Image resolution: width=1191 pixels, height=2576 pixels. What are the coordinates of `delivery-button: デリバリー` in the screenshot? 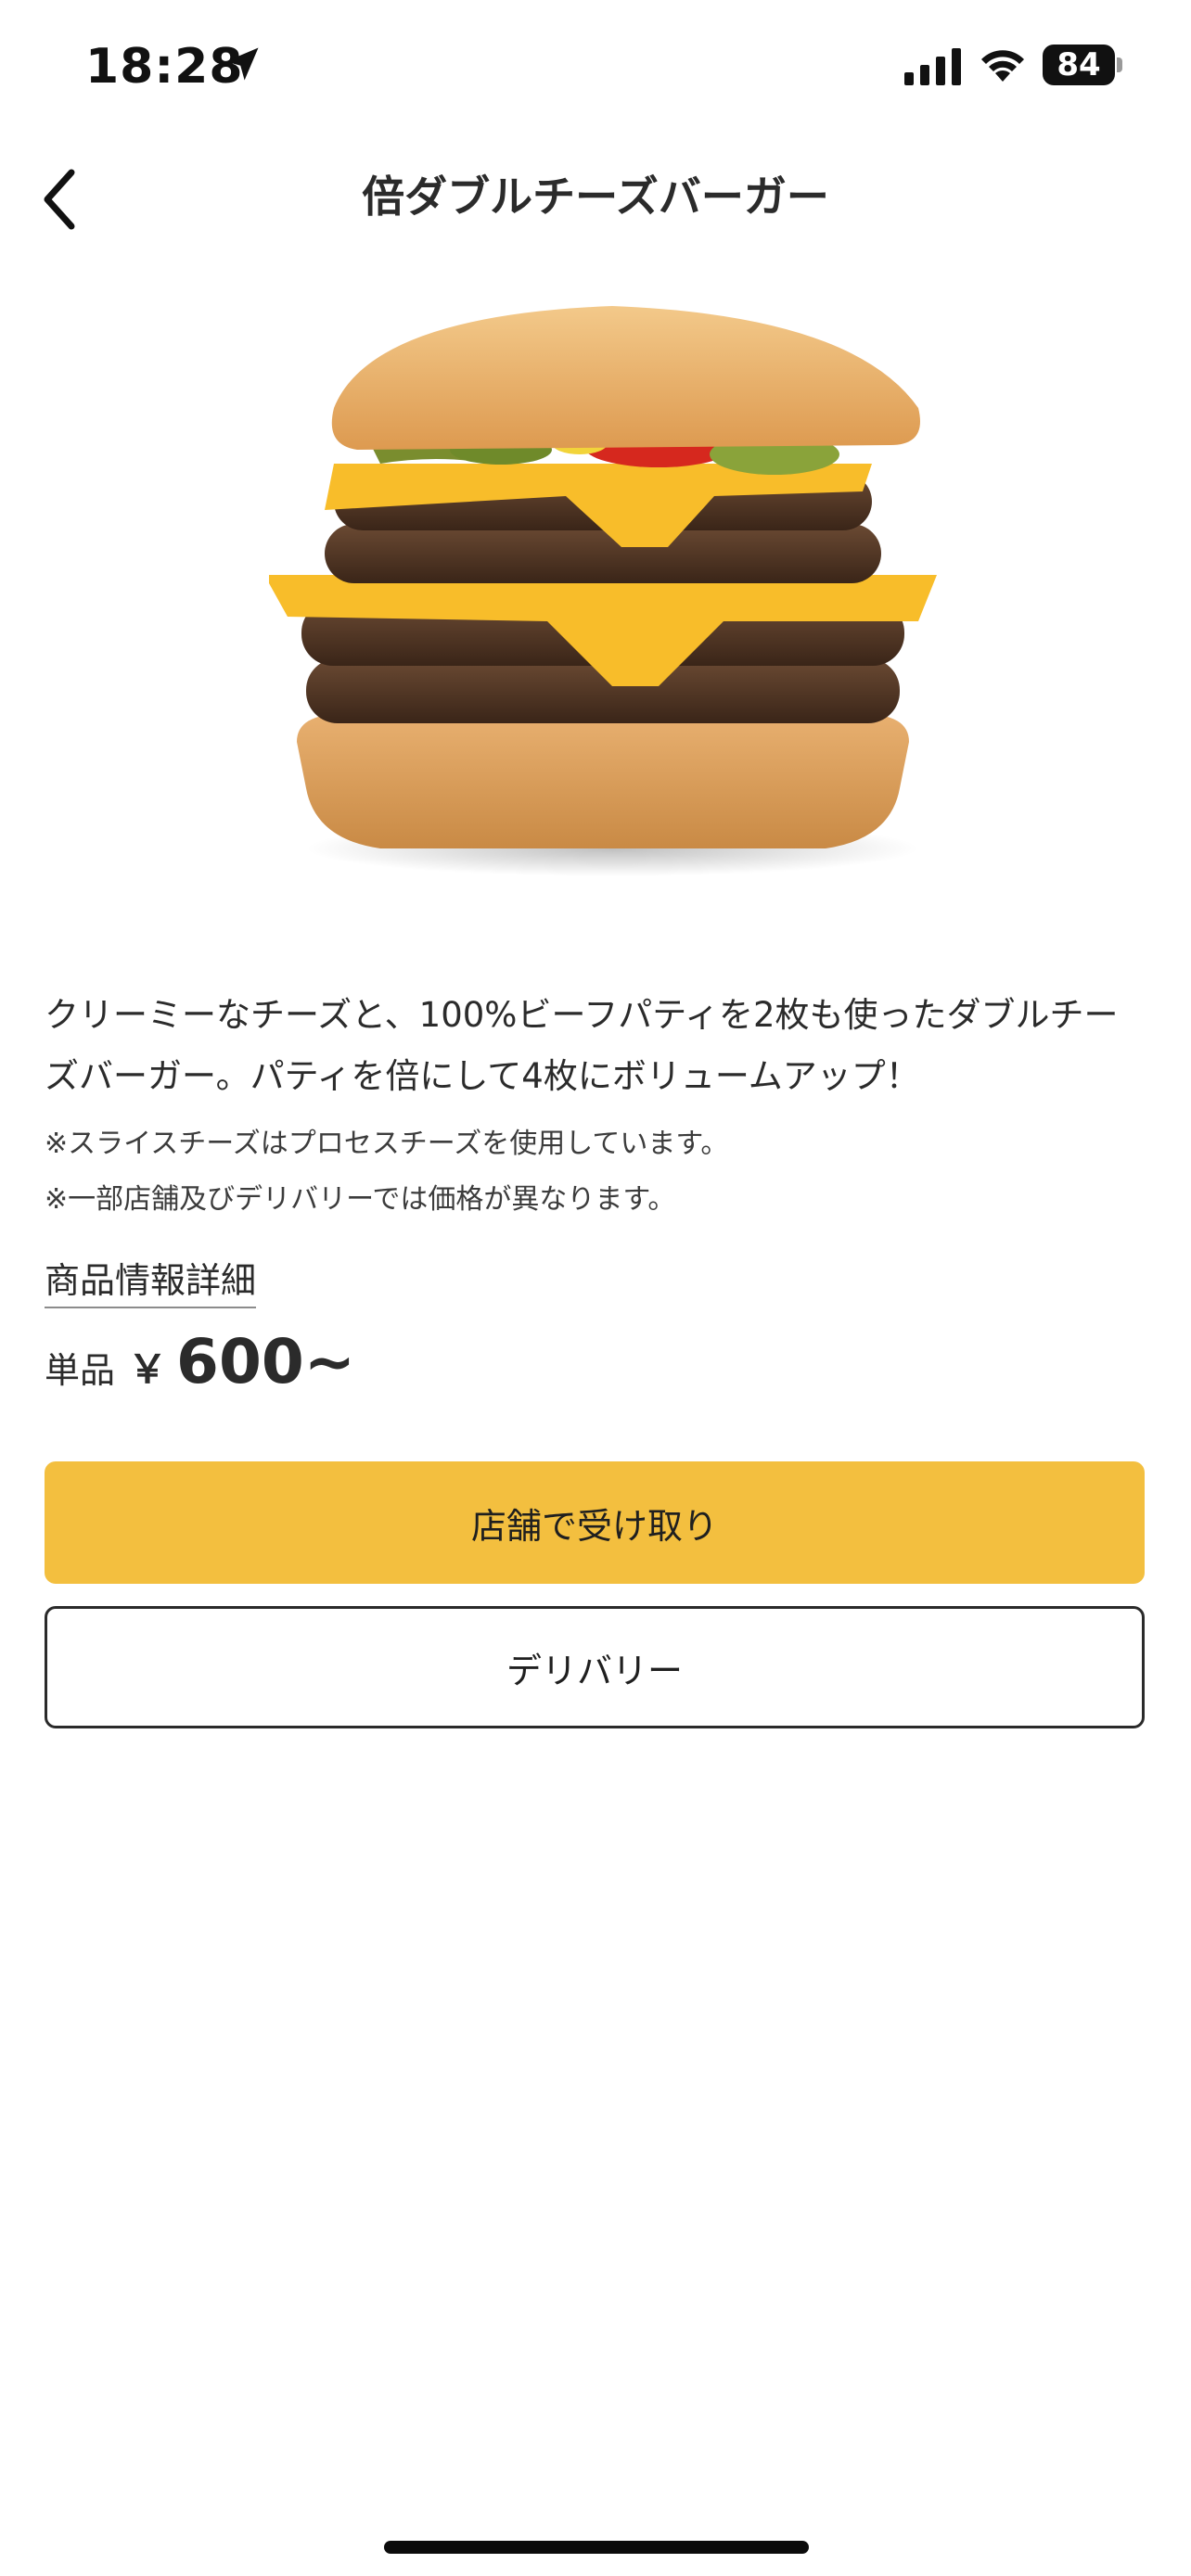 It's located at (595, 1667).